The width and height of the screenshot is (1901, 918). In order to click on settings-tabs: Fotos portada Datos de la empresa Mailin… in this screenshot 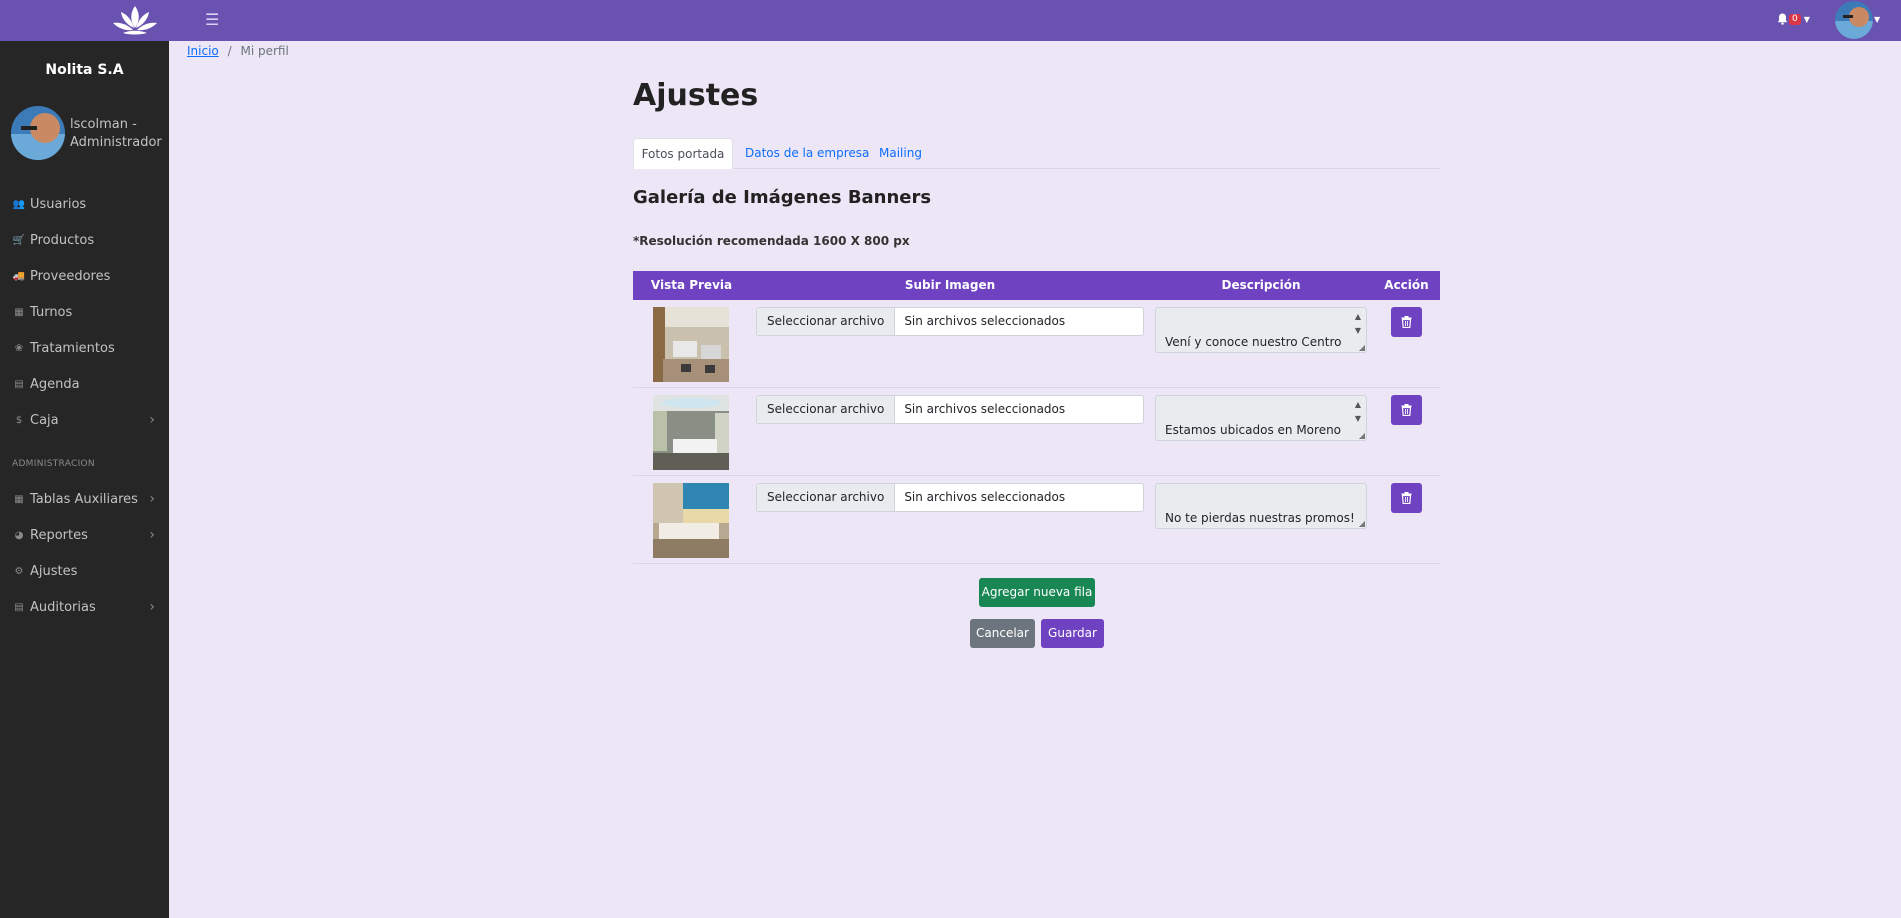, I will do `click(1036, 153)`.